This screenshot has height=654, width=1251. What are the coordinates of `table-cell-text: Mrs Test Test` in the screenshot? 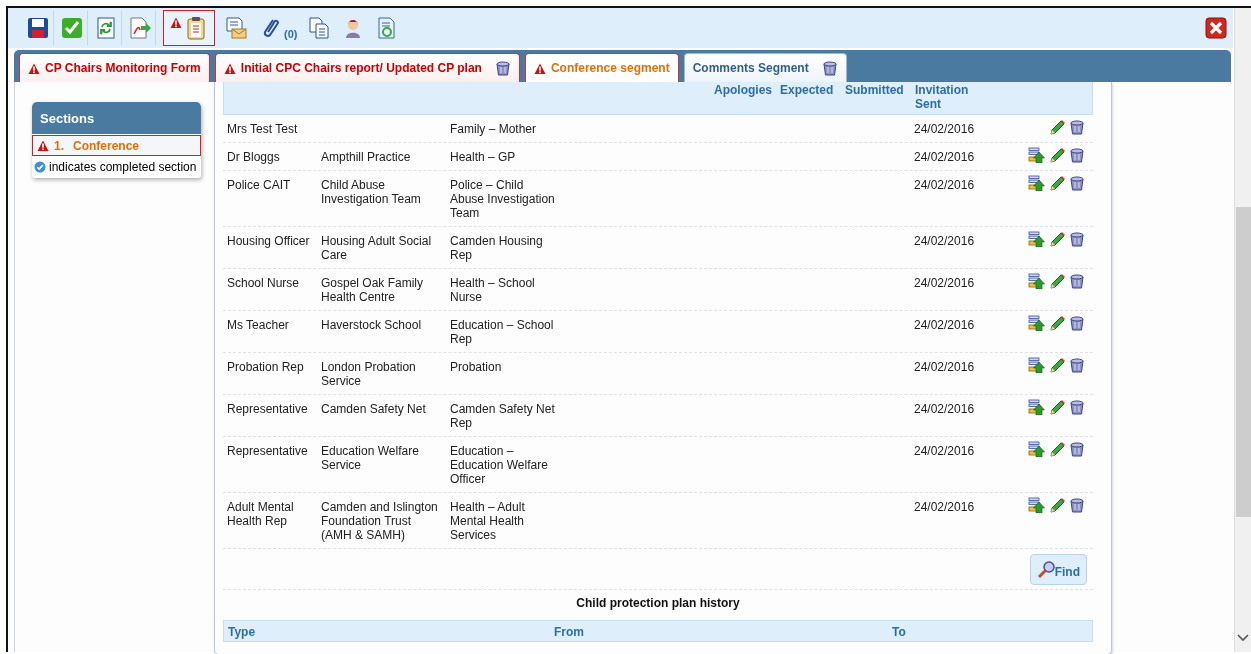 It's located at (262, 129).